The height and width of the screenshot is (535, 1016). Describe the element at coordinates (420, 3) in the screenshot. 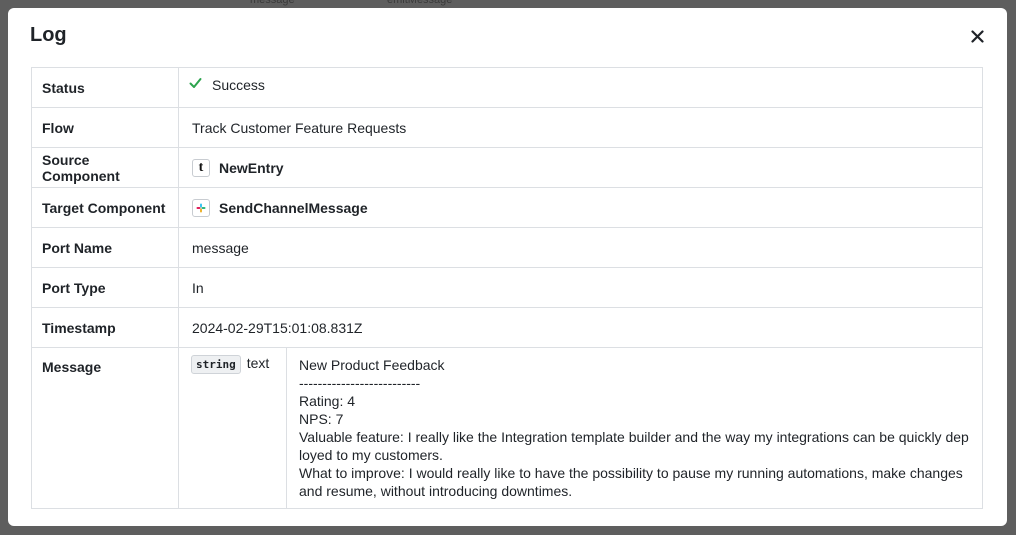

I see `backdrop-text-right: emitMessage` at that location.